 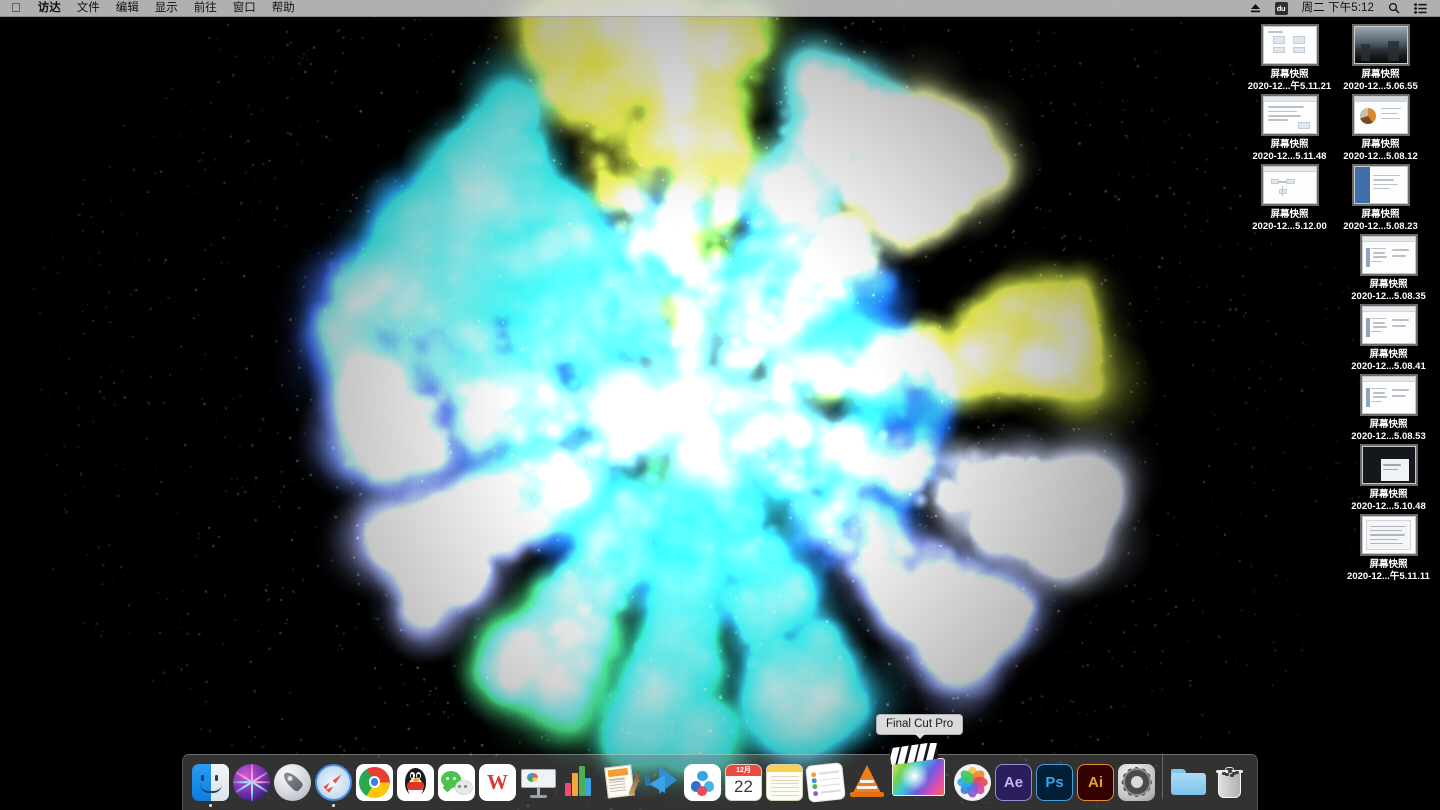 What do you see at coordinates (210, 782) in the screenshot?
I see `finder-icon` at bounding box center [210, 782].